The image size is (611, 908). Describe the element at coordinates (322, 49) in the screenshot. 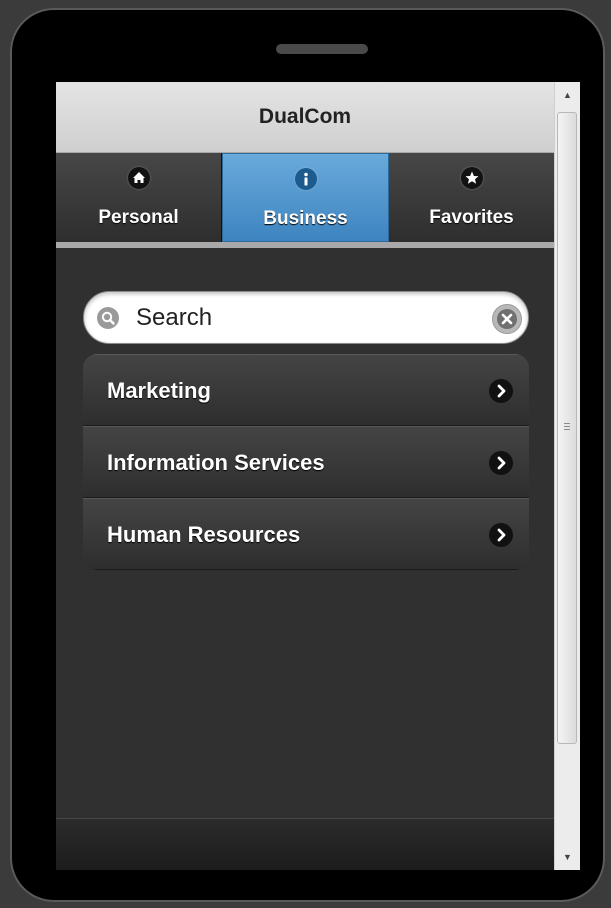

I see `speaker-slot` at that location.